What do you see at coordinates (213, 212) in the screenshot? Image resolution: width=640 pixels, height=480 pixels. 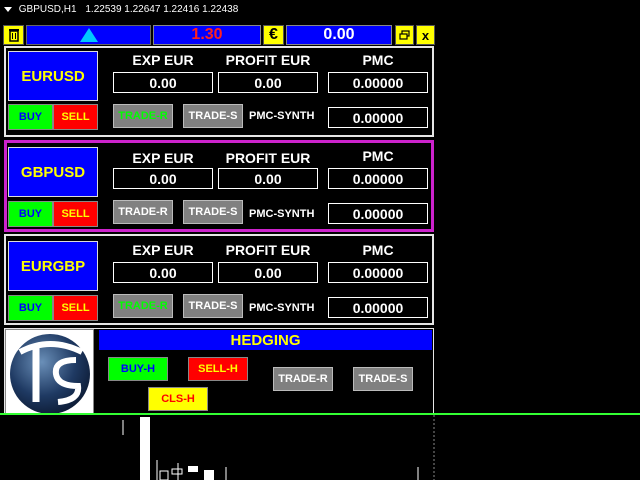 I see `trade-s-button-gbpusd: TRADE-S` at bounding box center [213, 212].